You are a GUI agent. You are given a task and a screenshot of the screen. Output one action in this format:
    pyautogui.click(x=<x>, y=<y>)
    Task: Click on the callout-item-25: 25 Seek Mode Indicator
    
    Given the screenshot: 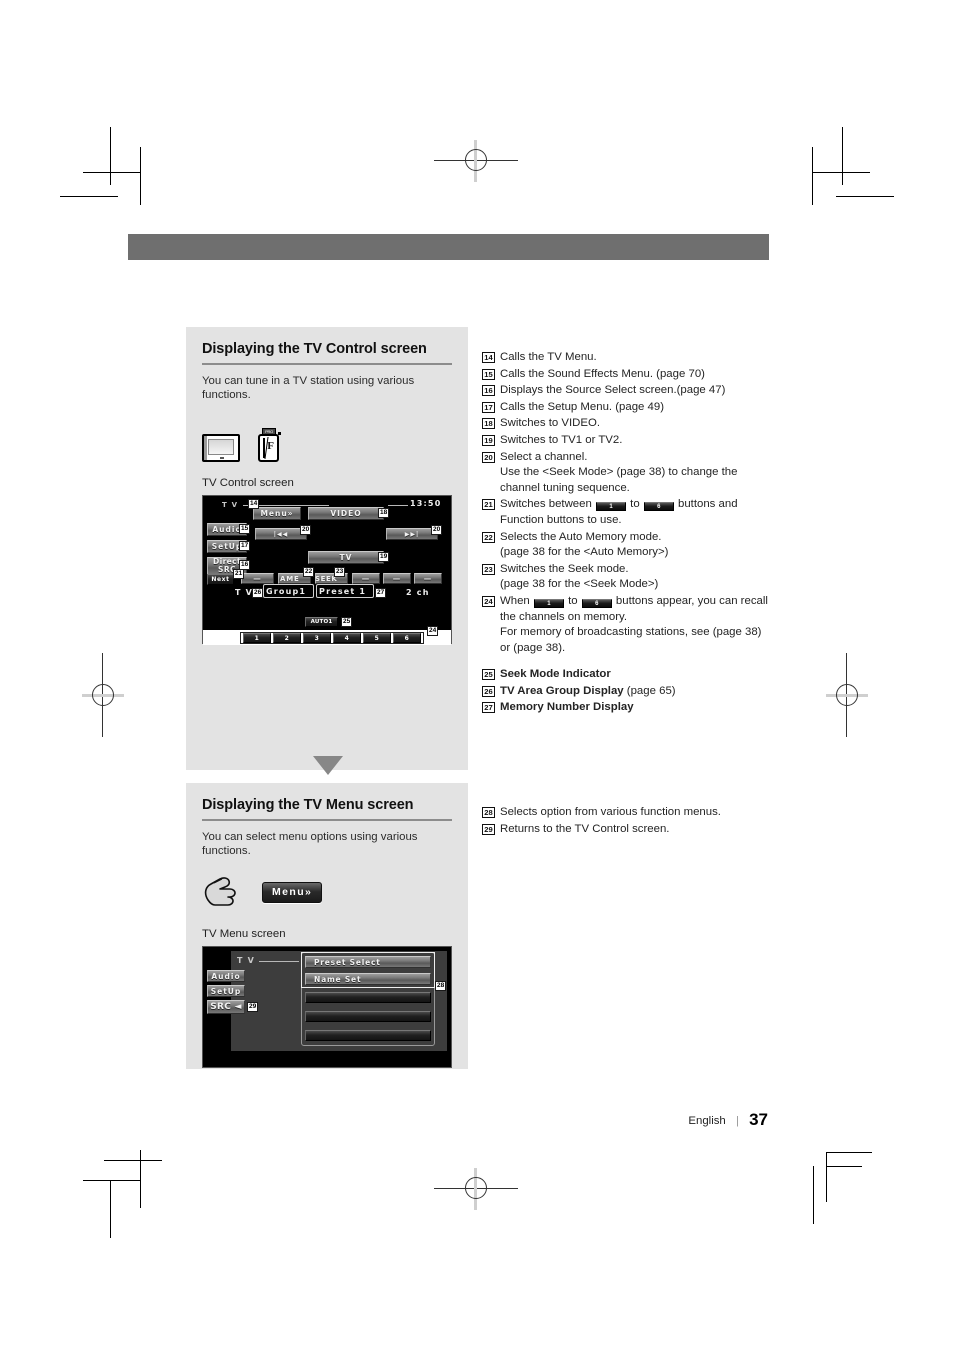 What is the action you would take?
    pyautogui.click(x=627, y=675)
    